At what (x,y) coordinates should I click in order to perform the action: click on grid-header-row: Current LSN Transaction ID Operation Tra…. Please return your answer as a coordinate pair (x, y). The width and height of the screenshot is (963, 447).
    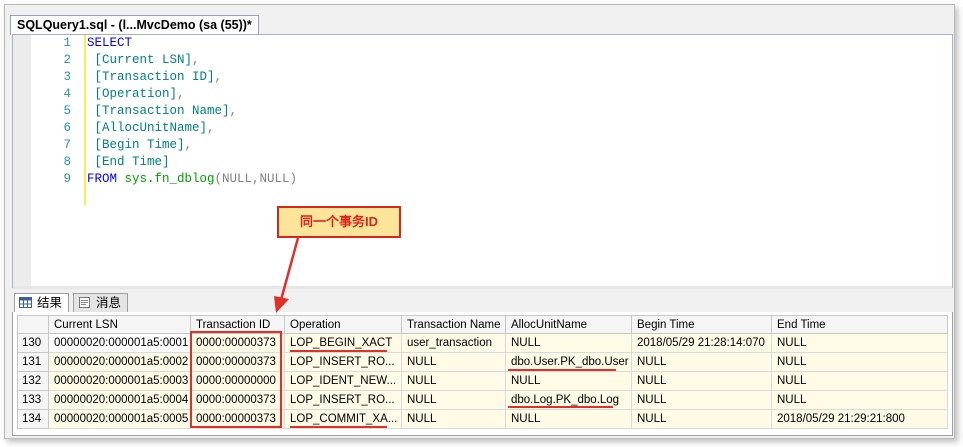
    Looking at the image, I should click on (482, 324).